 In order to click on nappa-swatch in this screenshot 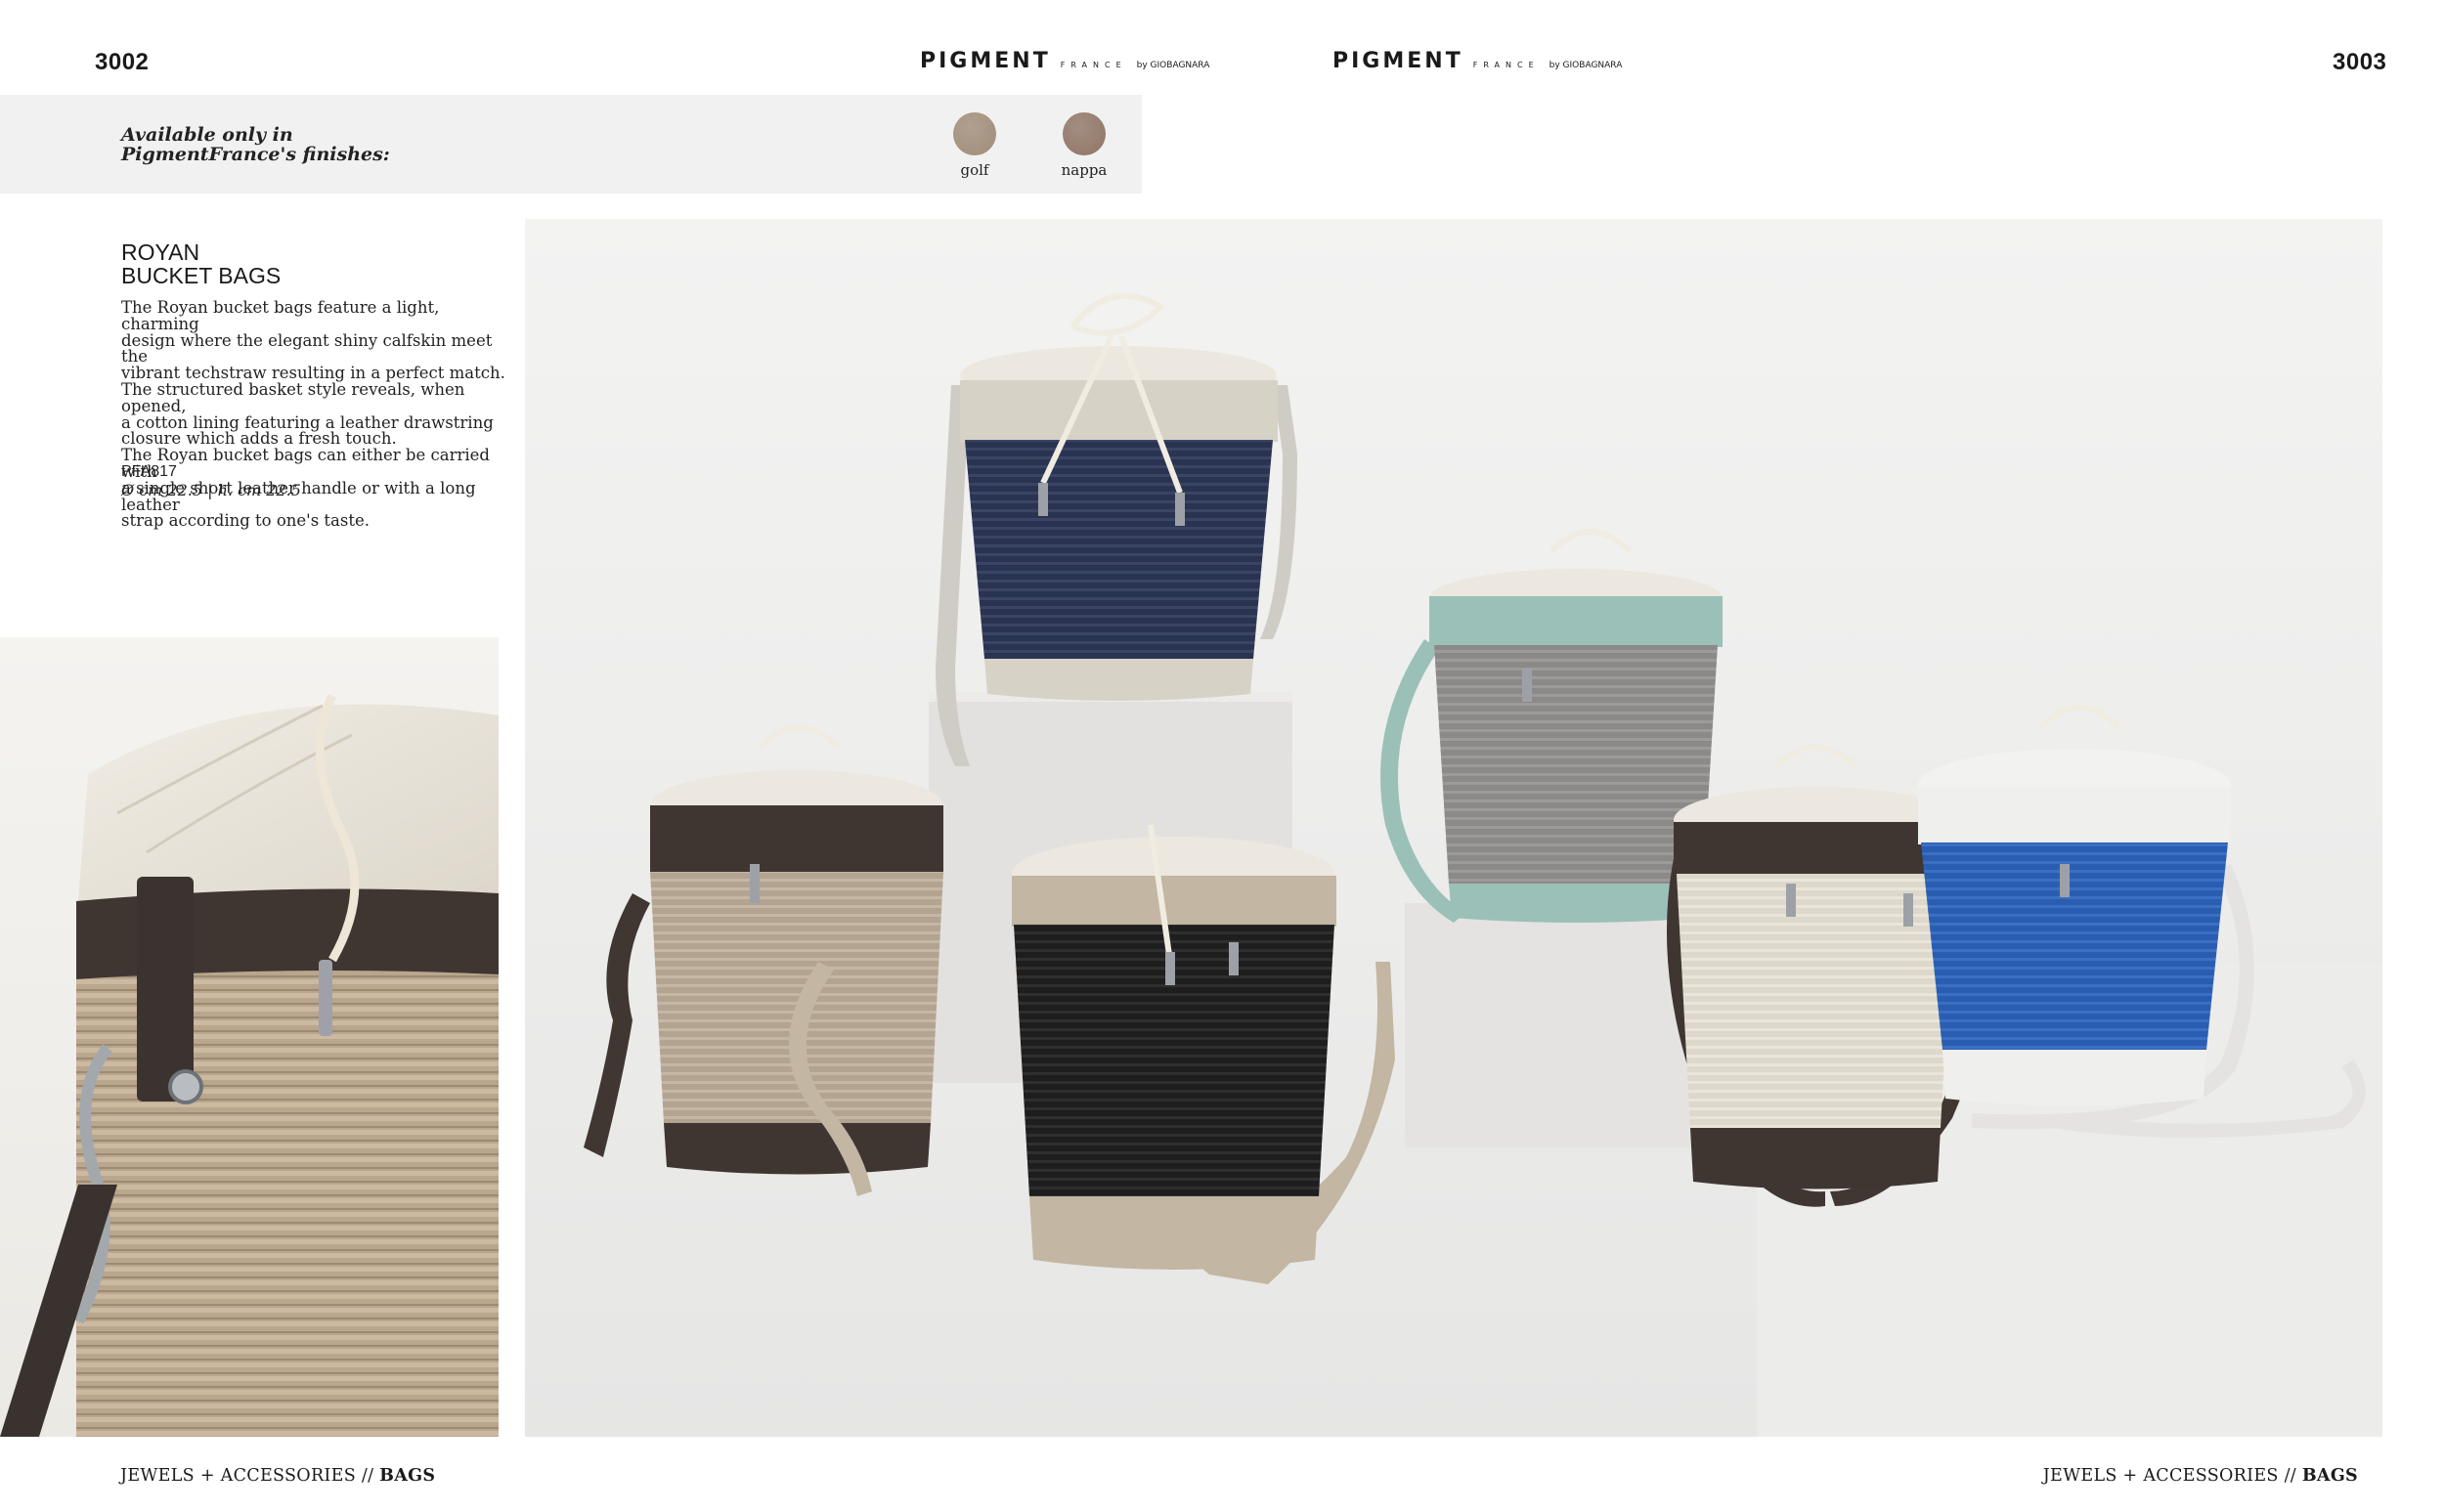, I will do `click(1084, 133)`.